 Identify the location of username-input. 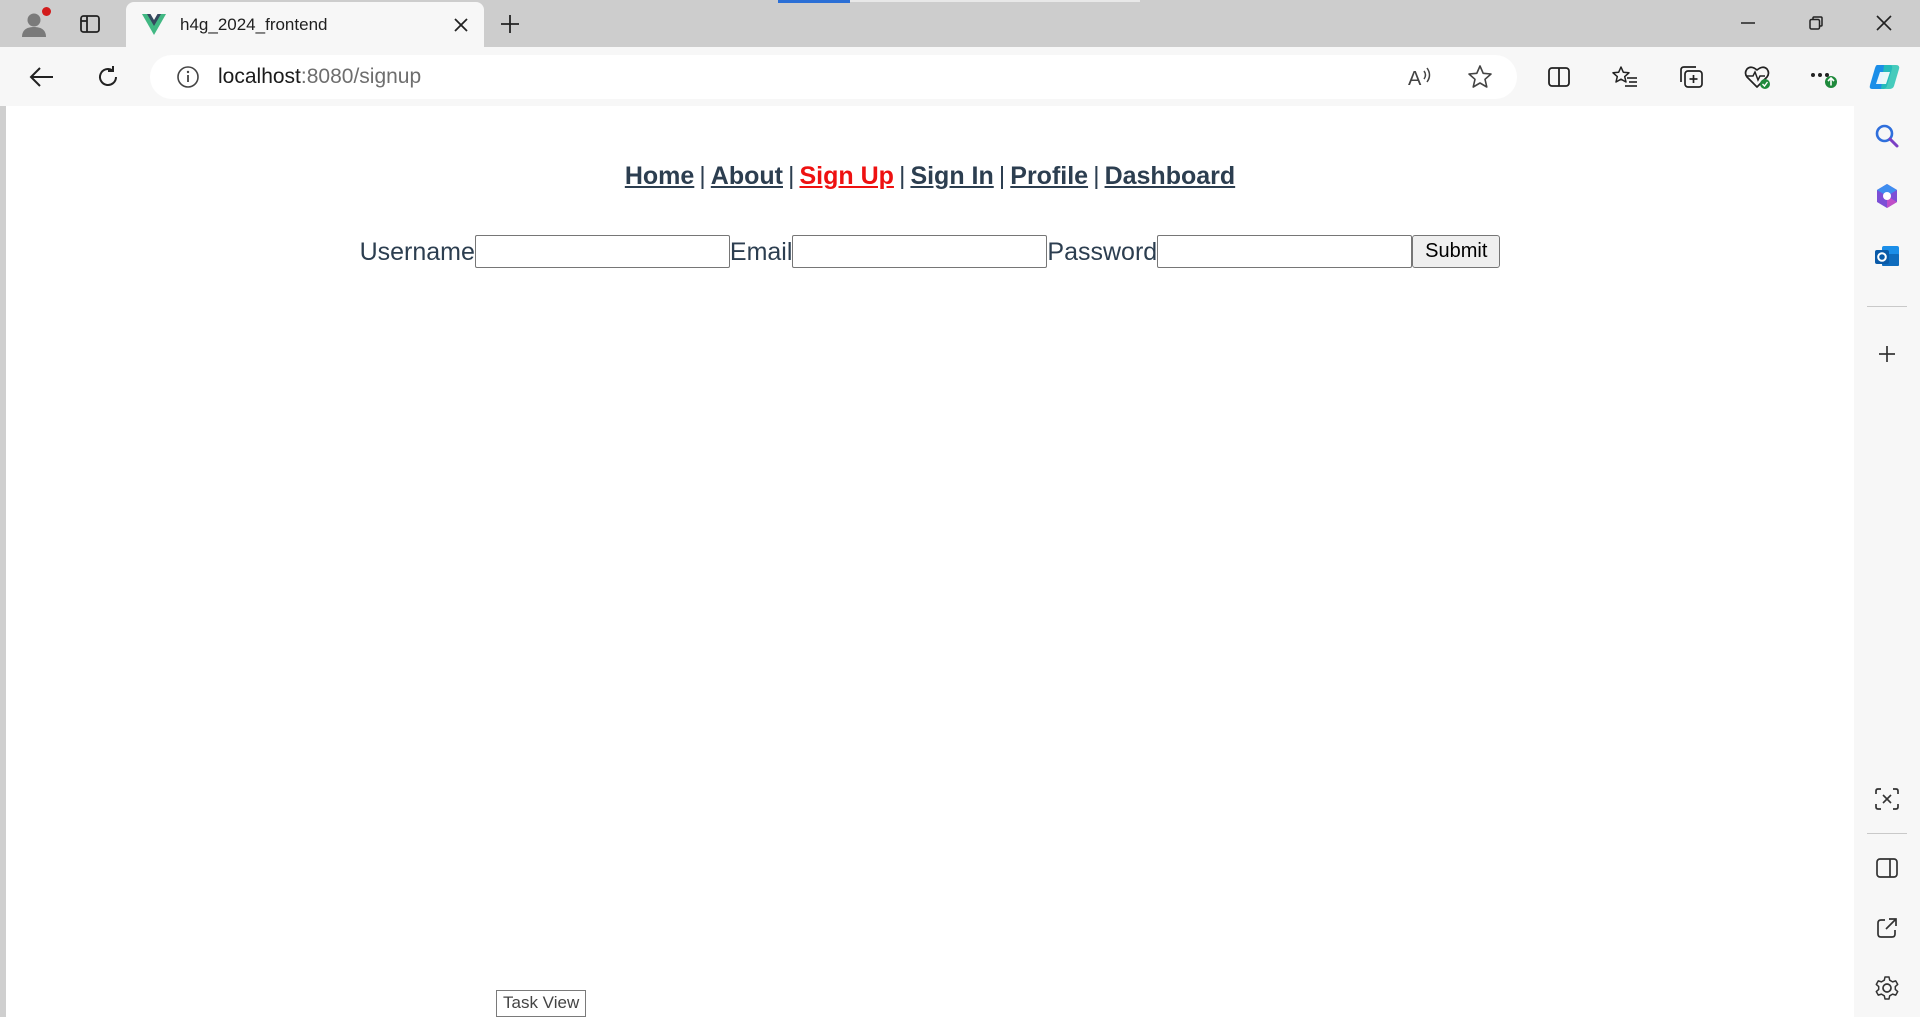
(602, 251).